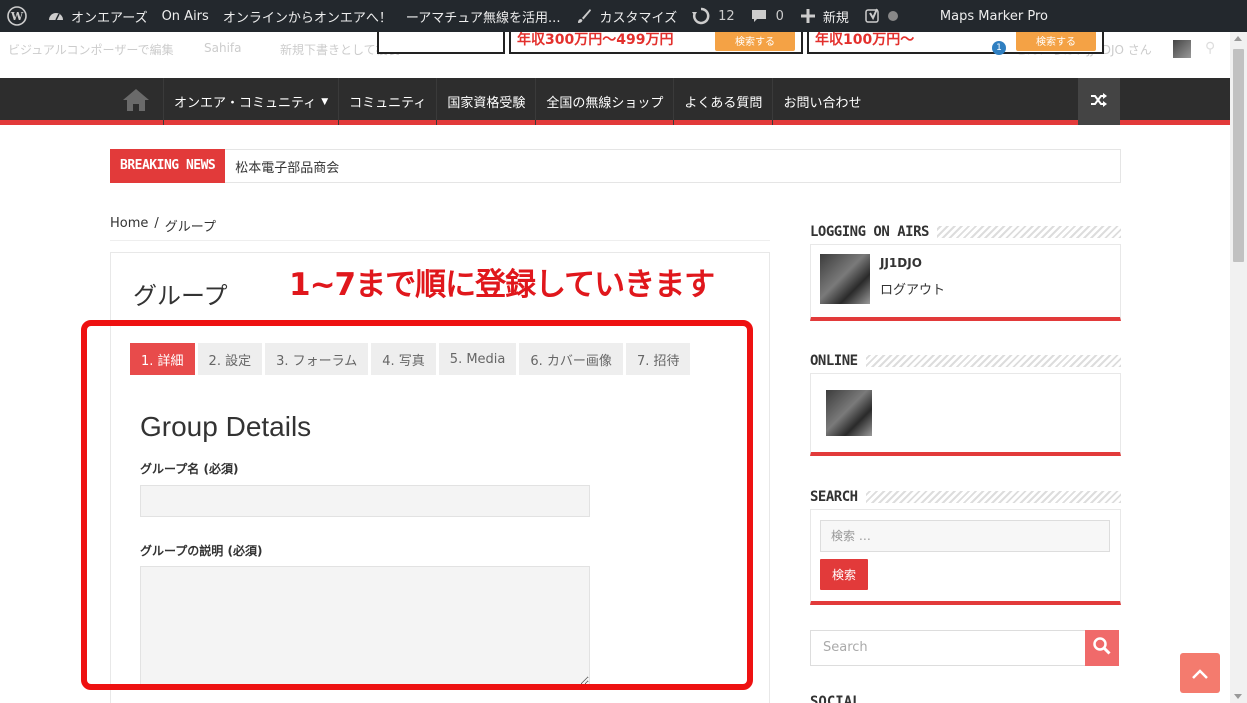 This screenshot has height=703, width=1247. I want to click on wordpress-icon: W, so click(17, 16).